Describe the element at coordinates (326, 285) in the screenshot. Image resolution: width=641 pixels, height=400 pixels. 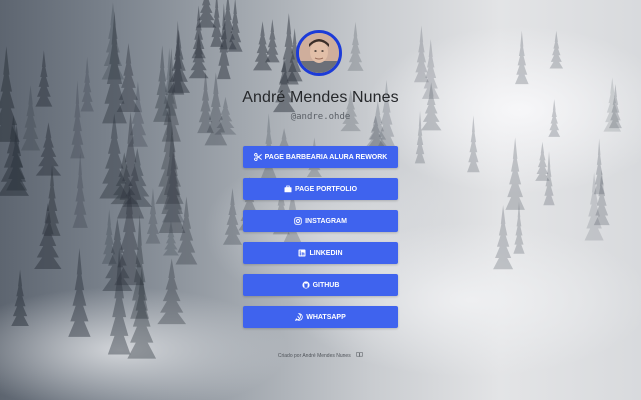
I see `link-label: GITHUB` at that location.